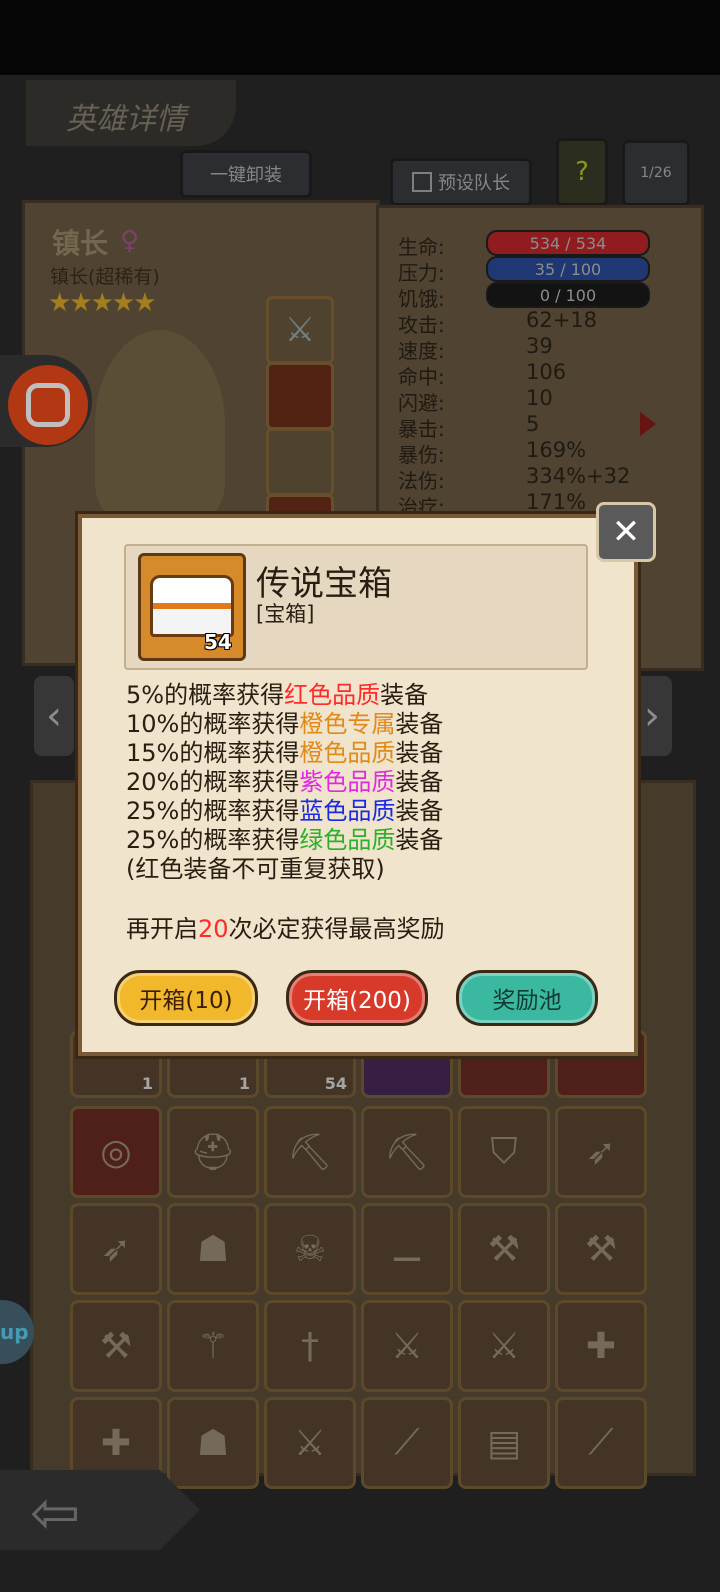 This screenshot has width=720, height=1592. I want to click on drop-rate-line: 10%的概率获得橙色专属装备, so click(284, 724).